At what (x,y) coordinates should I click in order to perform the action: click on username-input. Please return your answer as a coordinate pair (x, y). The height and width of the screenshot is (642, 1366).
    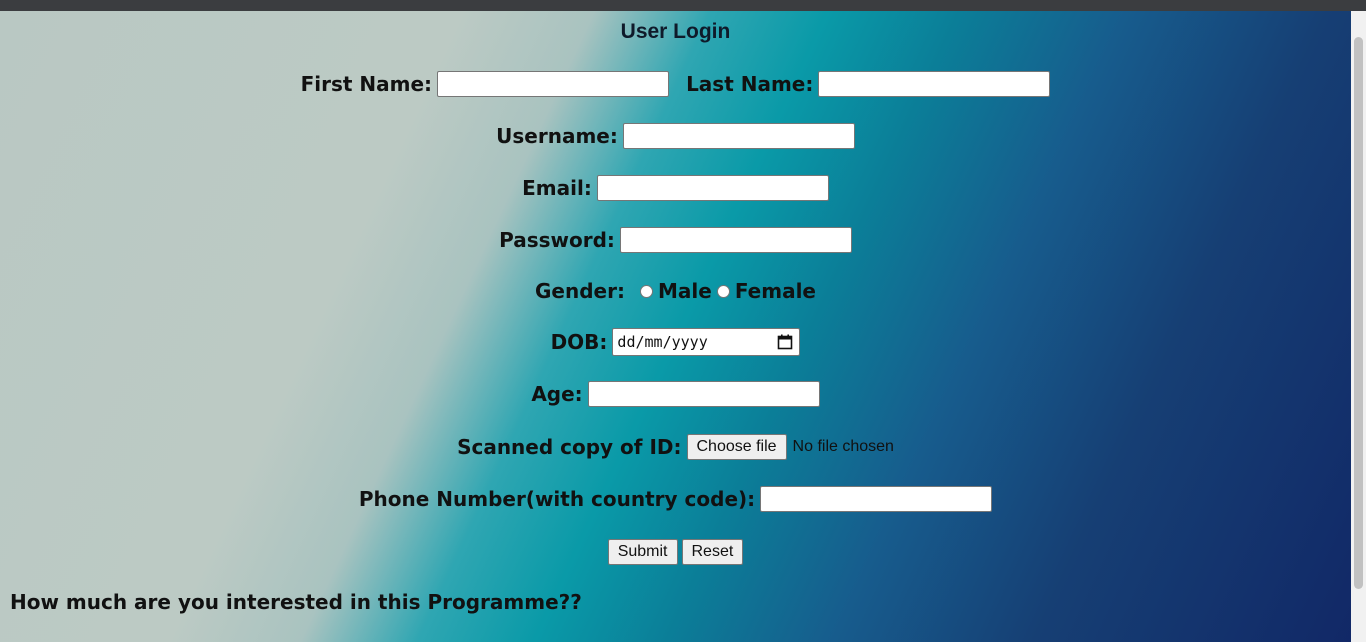
    Looking at the image, I should click on (738, 136).